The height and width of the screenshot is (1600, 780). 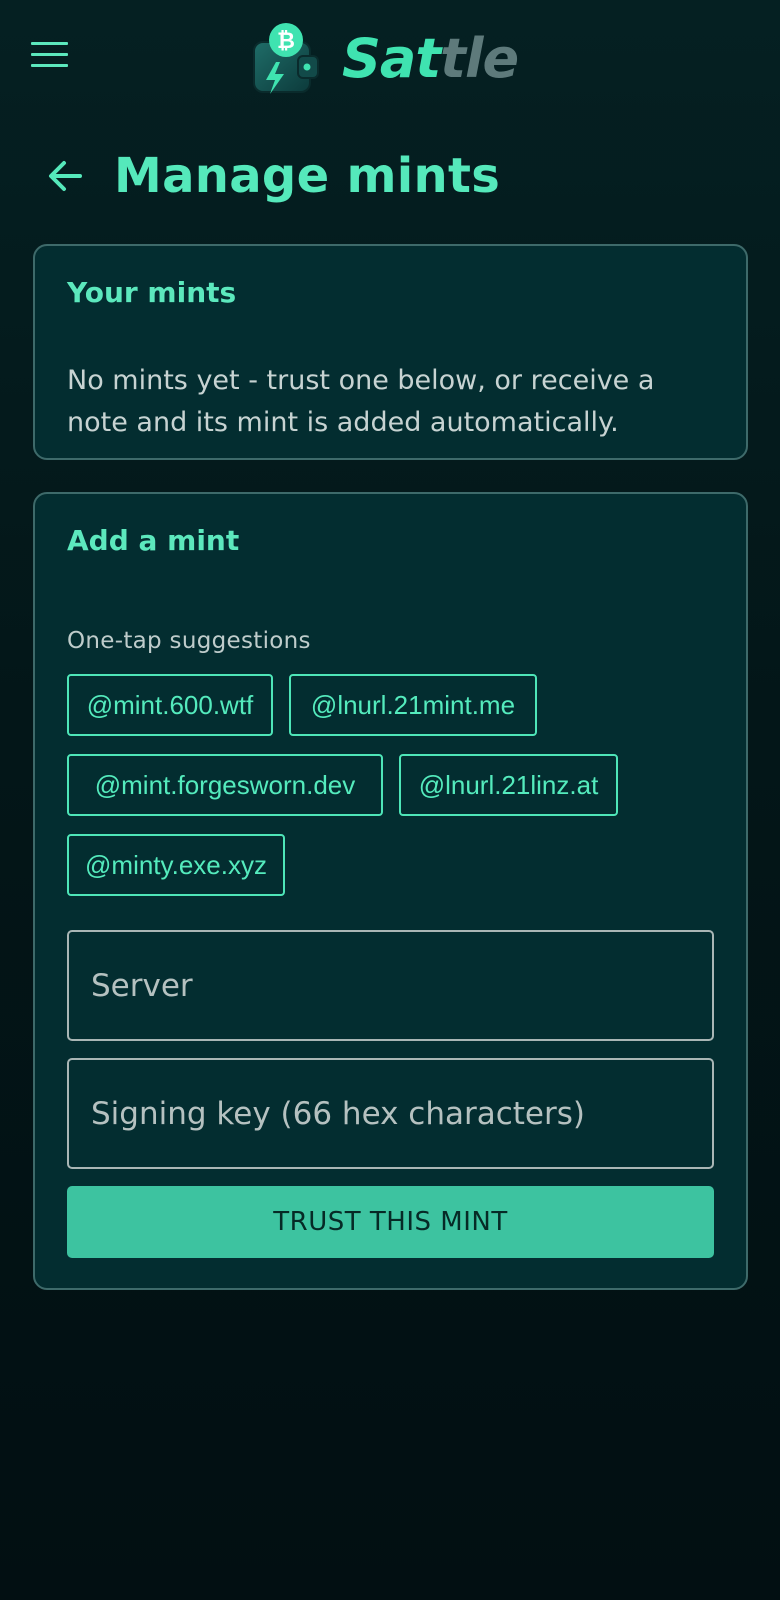 What do you see at coordinates (66, 176) in the screenshot?
I see `arrow-left-icon` at bounding box center [66, 176].